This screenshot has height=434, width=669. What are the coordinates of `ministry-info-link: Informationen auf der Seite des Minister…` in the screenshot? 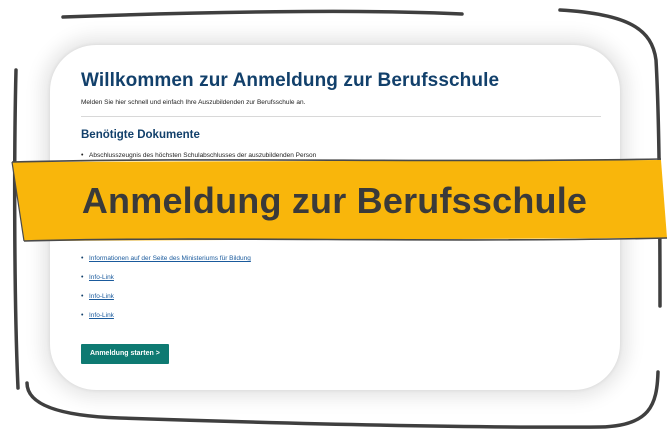 It's located at (170, 258).